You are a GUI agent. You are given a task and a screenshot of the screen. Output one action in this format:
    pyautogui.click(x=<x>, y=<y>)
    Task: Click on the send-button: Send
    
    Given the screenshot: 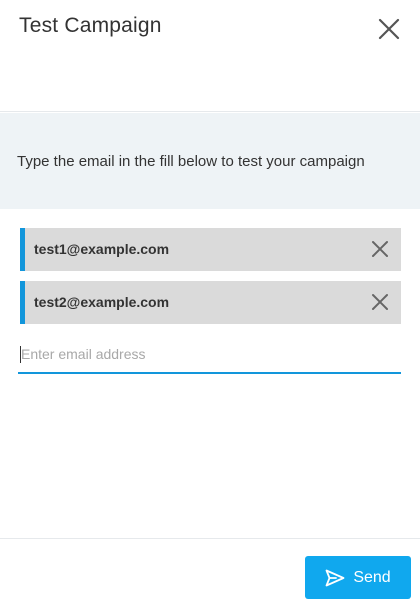 What is the action you would take?
    pyautogui.click(x=358, y=577)
    